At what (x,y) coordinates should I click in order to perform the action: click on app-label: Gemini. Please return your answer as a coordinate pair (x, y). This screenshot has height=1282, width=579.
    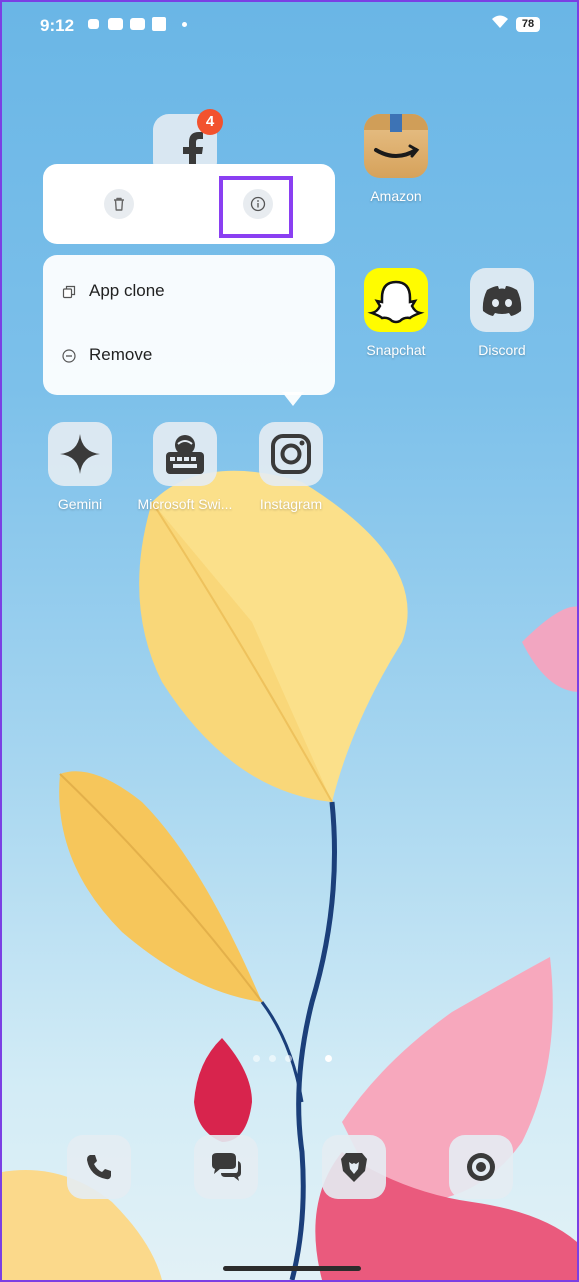
    Looking at the image, I should click on (80, 504).